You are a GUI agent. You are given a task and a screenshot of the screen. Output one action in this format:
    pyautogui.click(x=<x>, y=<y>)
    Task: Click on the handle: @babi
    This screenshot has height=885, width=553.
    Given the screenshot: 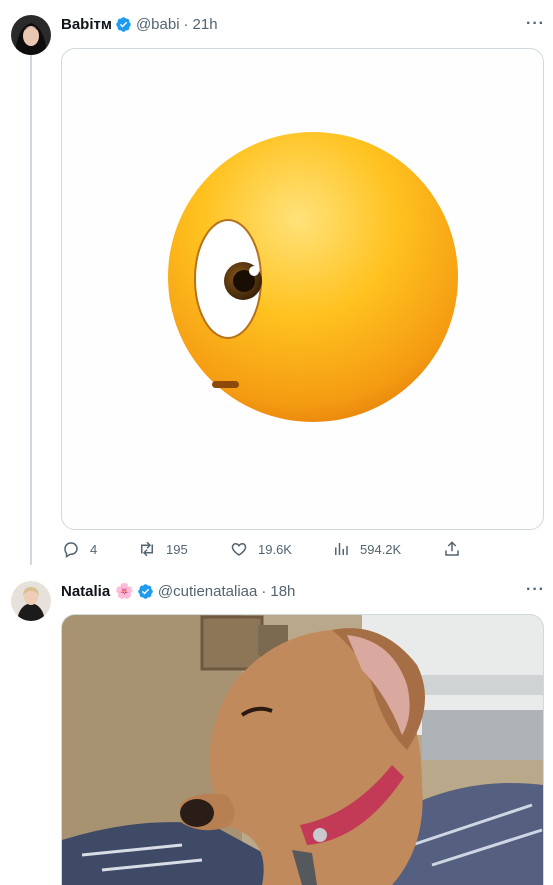 What is the action you would take?
    pyautogui.click(x=158, y=24)
    